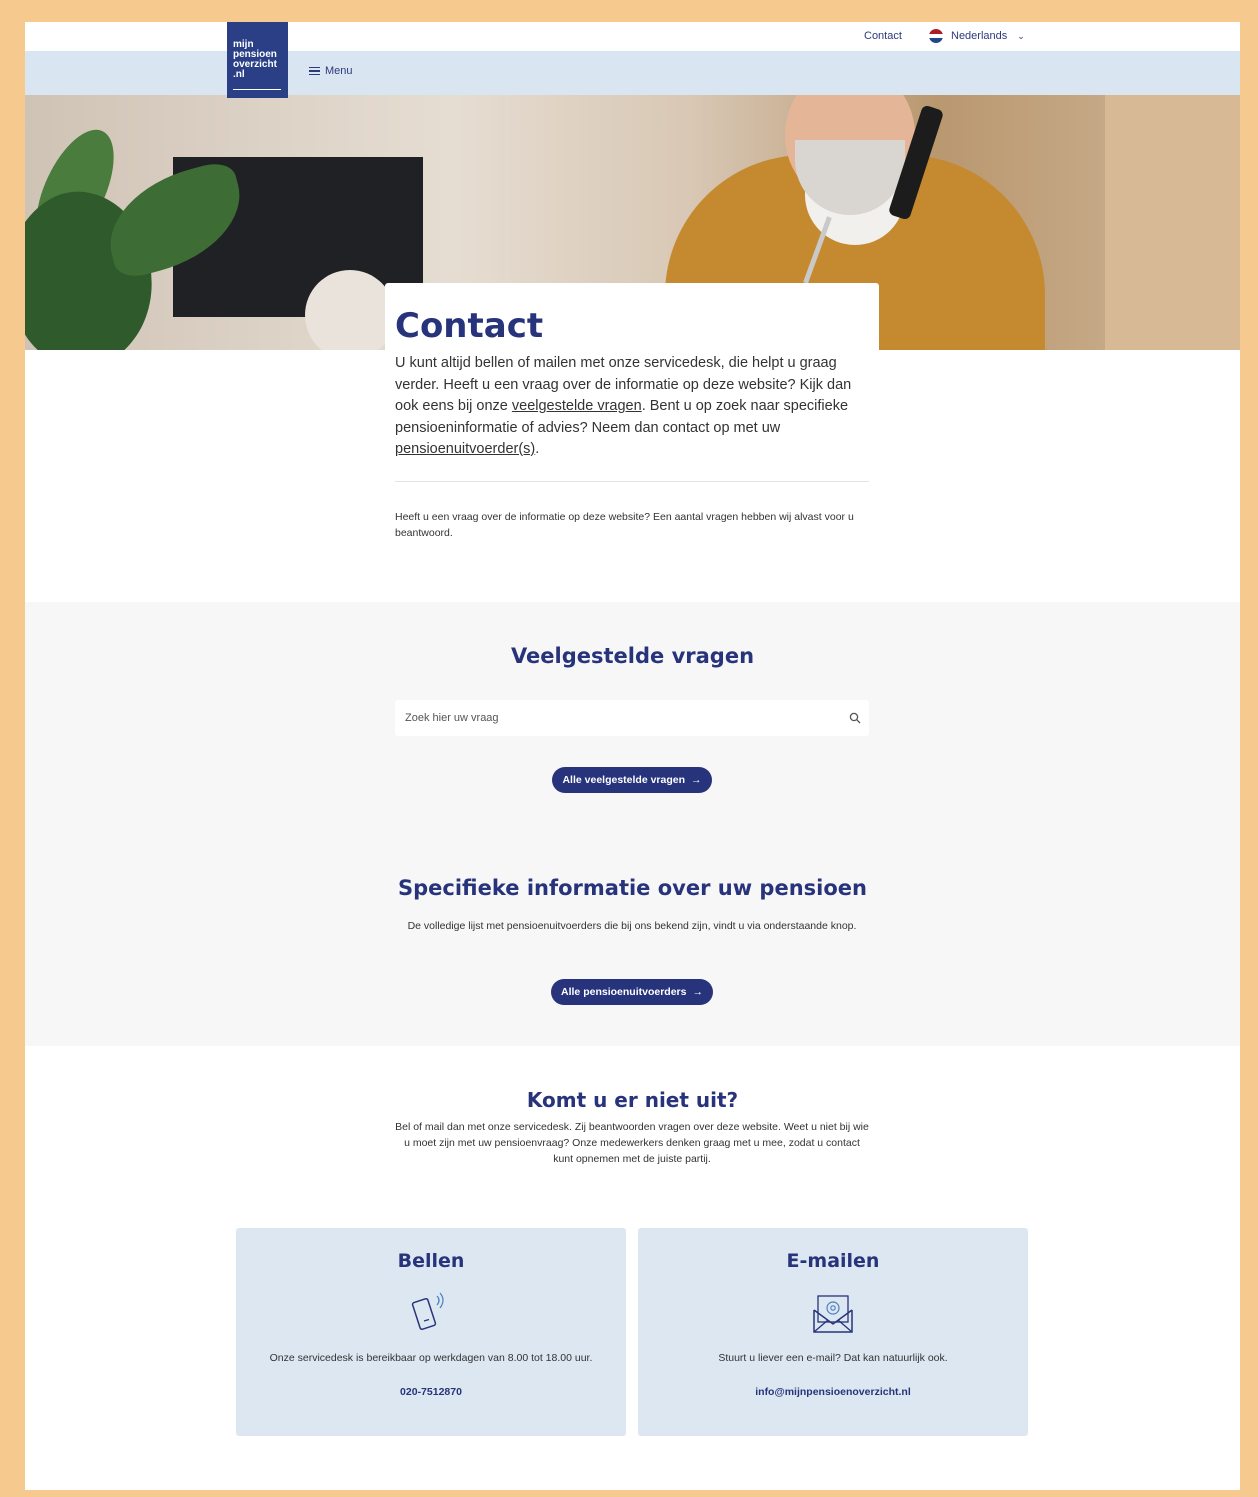 Image resolution: width=1258 pixels, height=1497 pixels. What do you see at coordinates (350, 310) in the screenshot?
I see `hero-ornament` at bounding box center [350, 310].